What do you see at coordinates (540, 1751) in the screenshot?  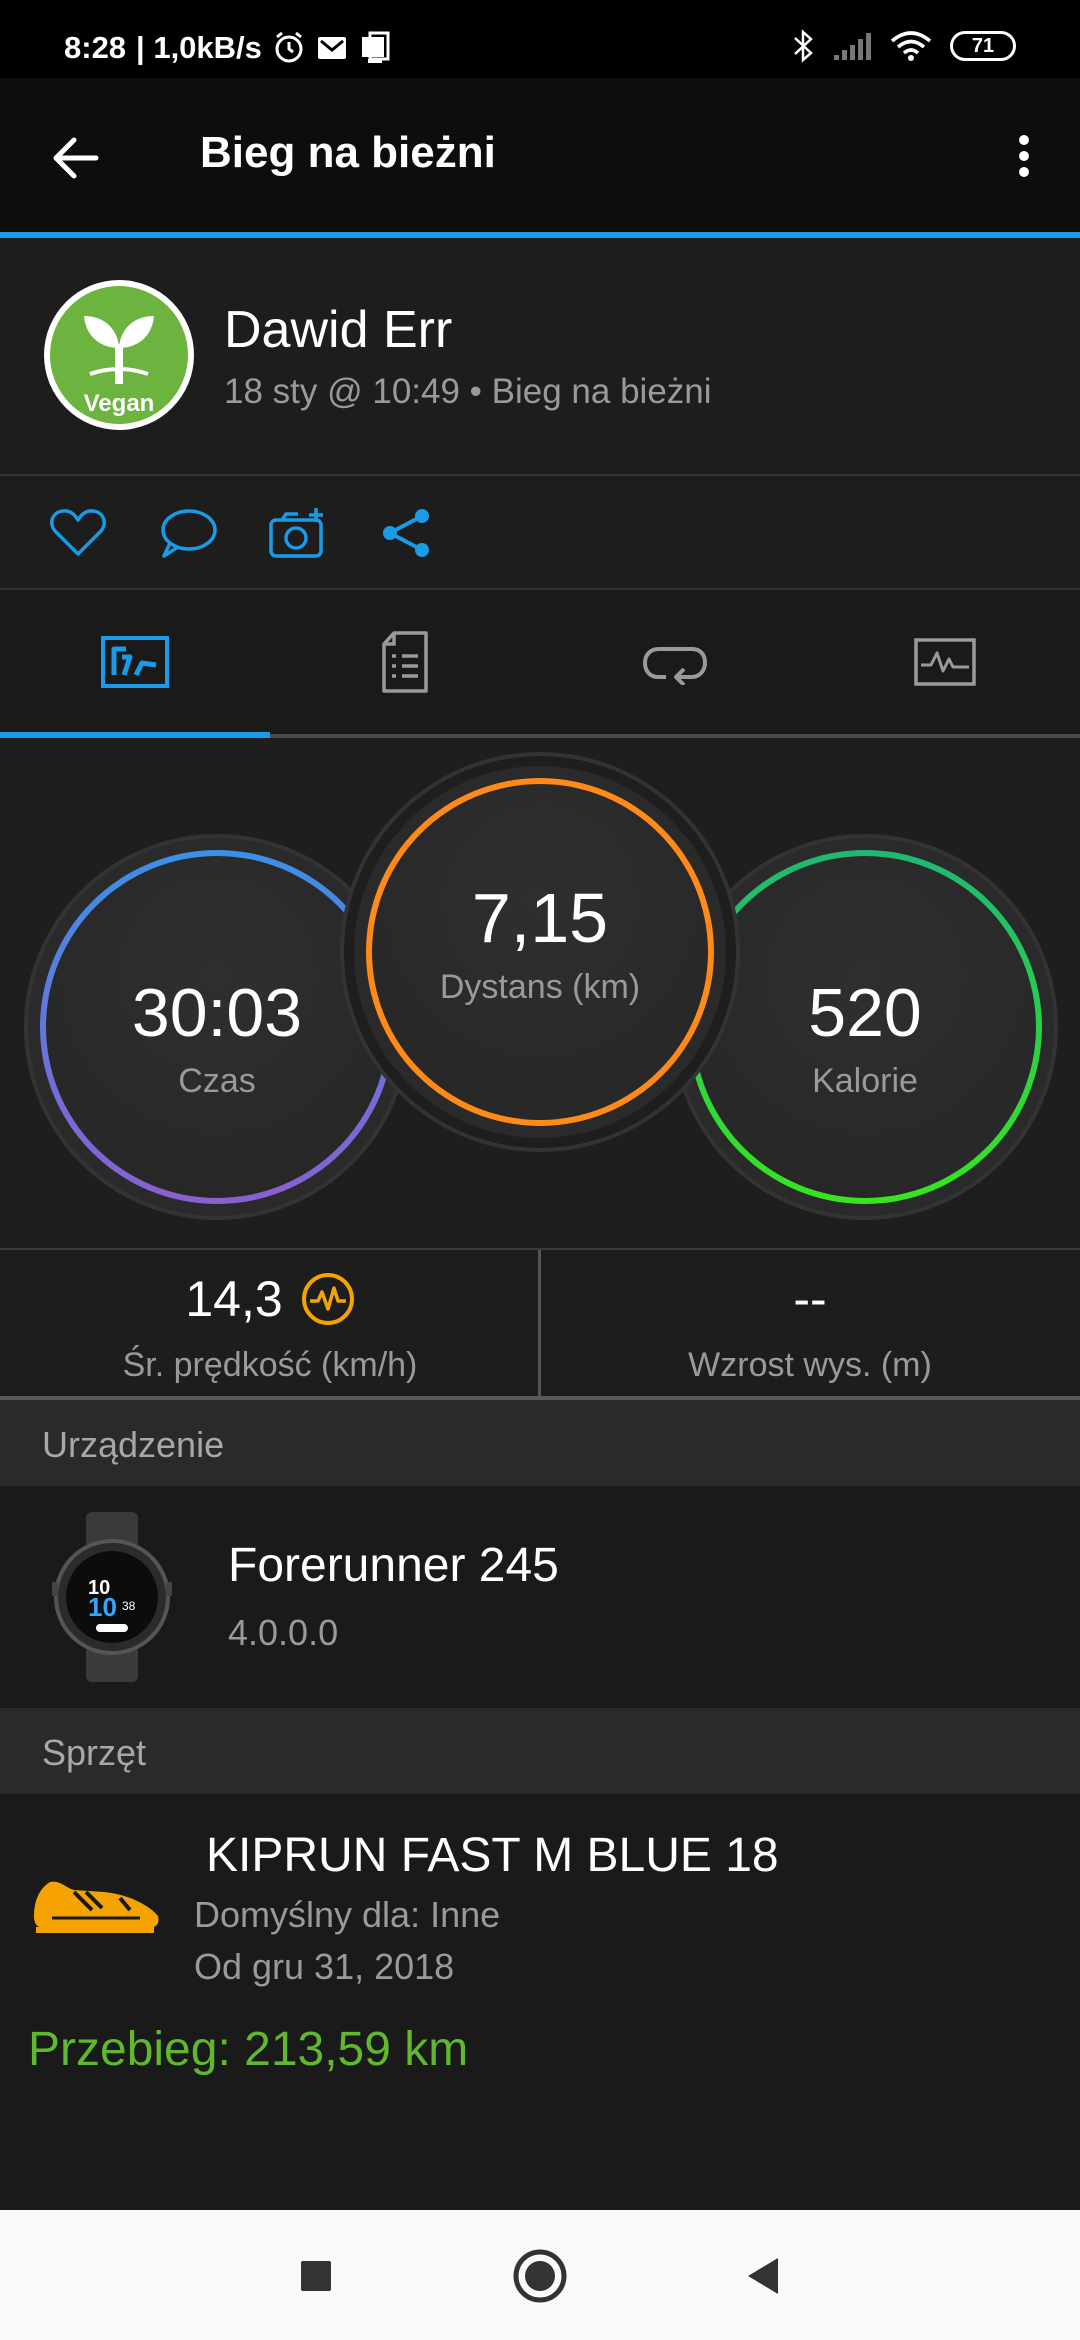 I see `gear-section-header: Sprzęt` at bounding box center [540, 1751].